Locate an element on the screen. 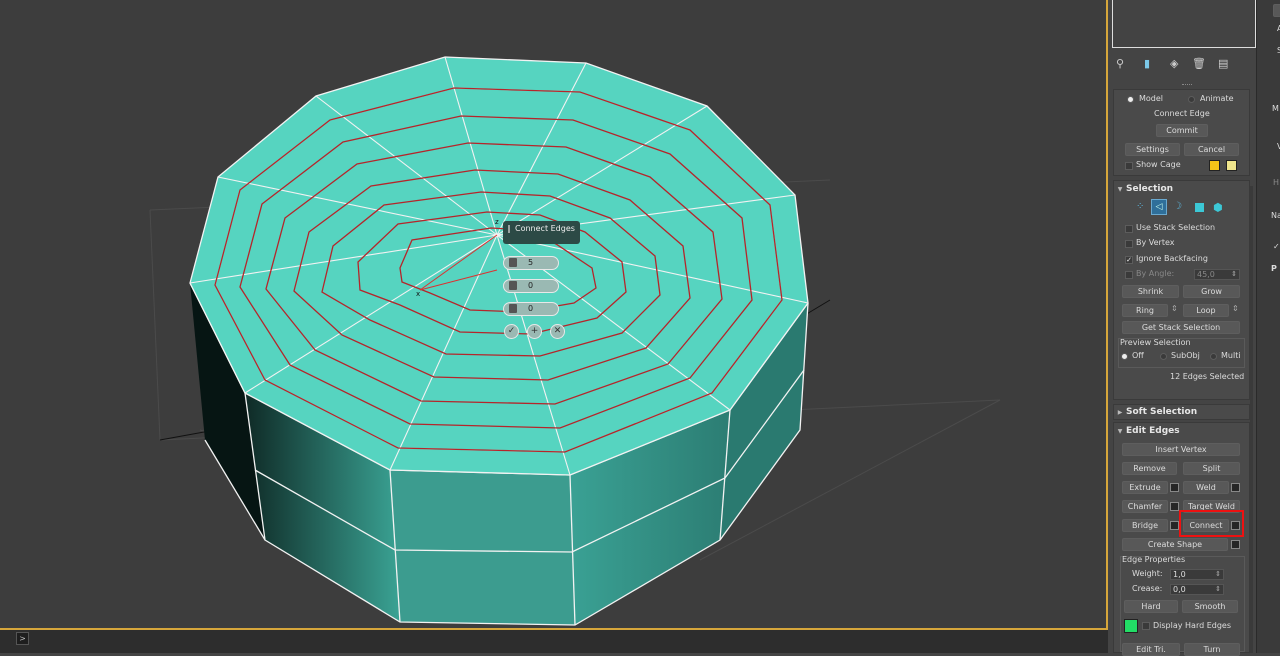 The width and height of the screenshot is (1280, 656). cylinder-side-front is located at coordinates (482, 547).